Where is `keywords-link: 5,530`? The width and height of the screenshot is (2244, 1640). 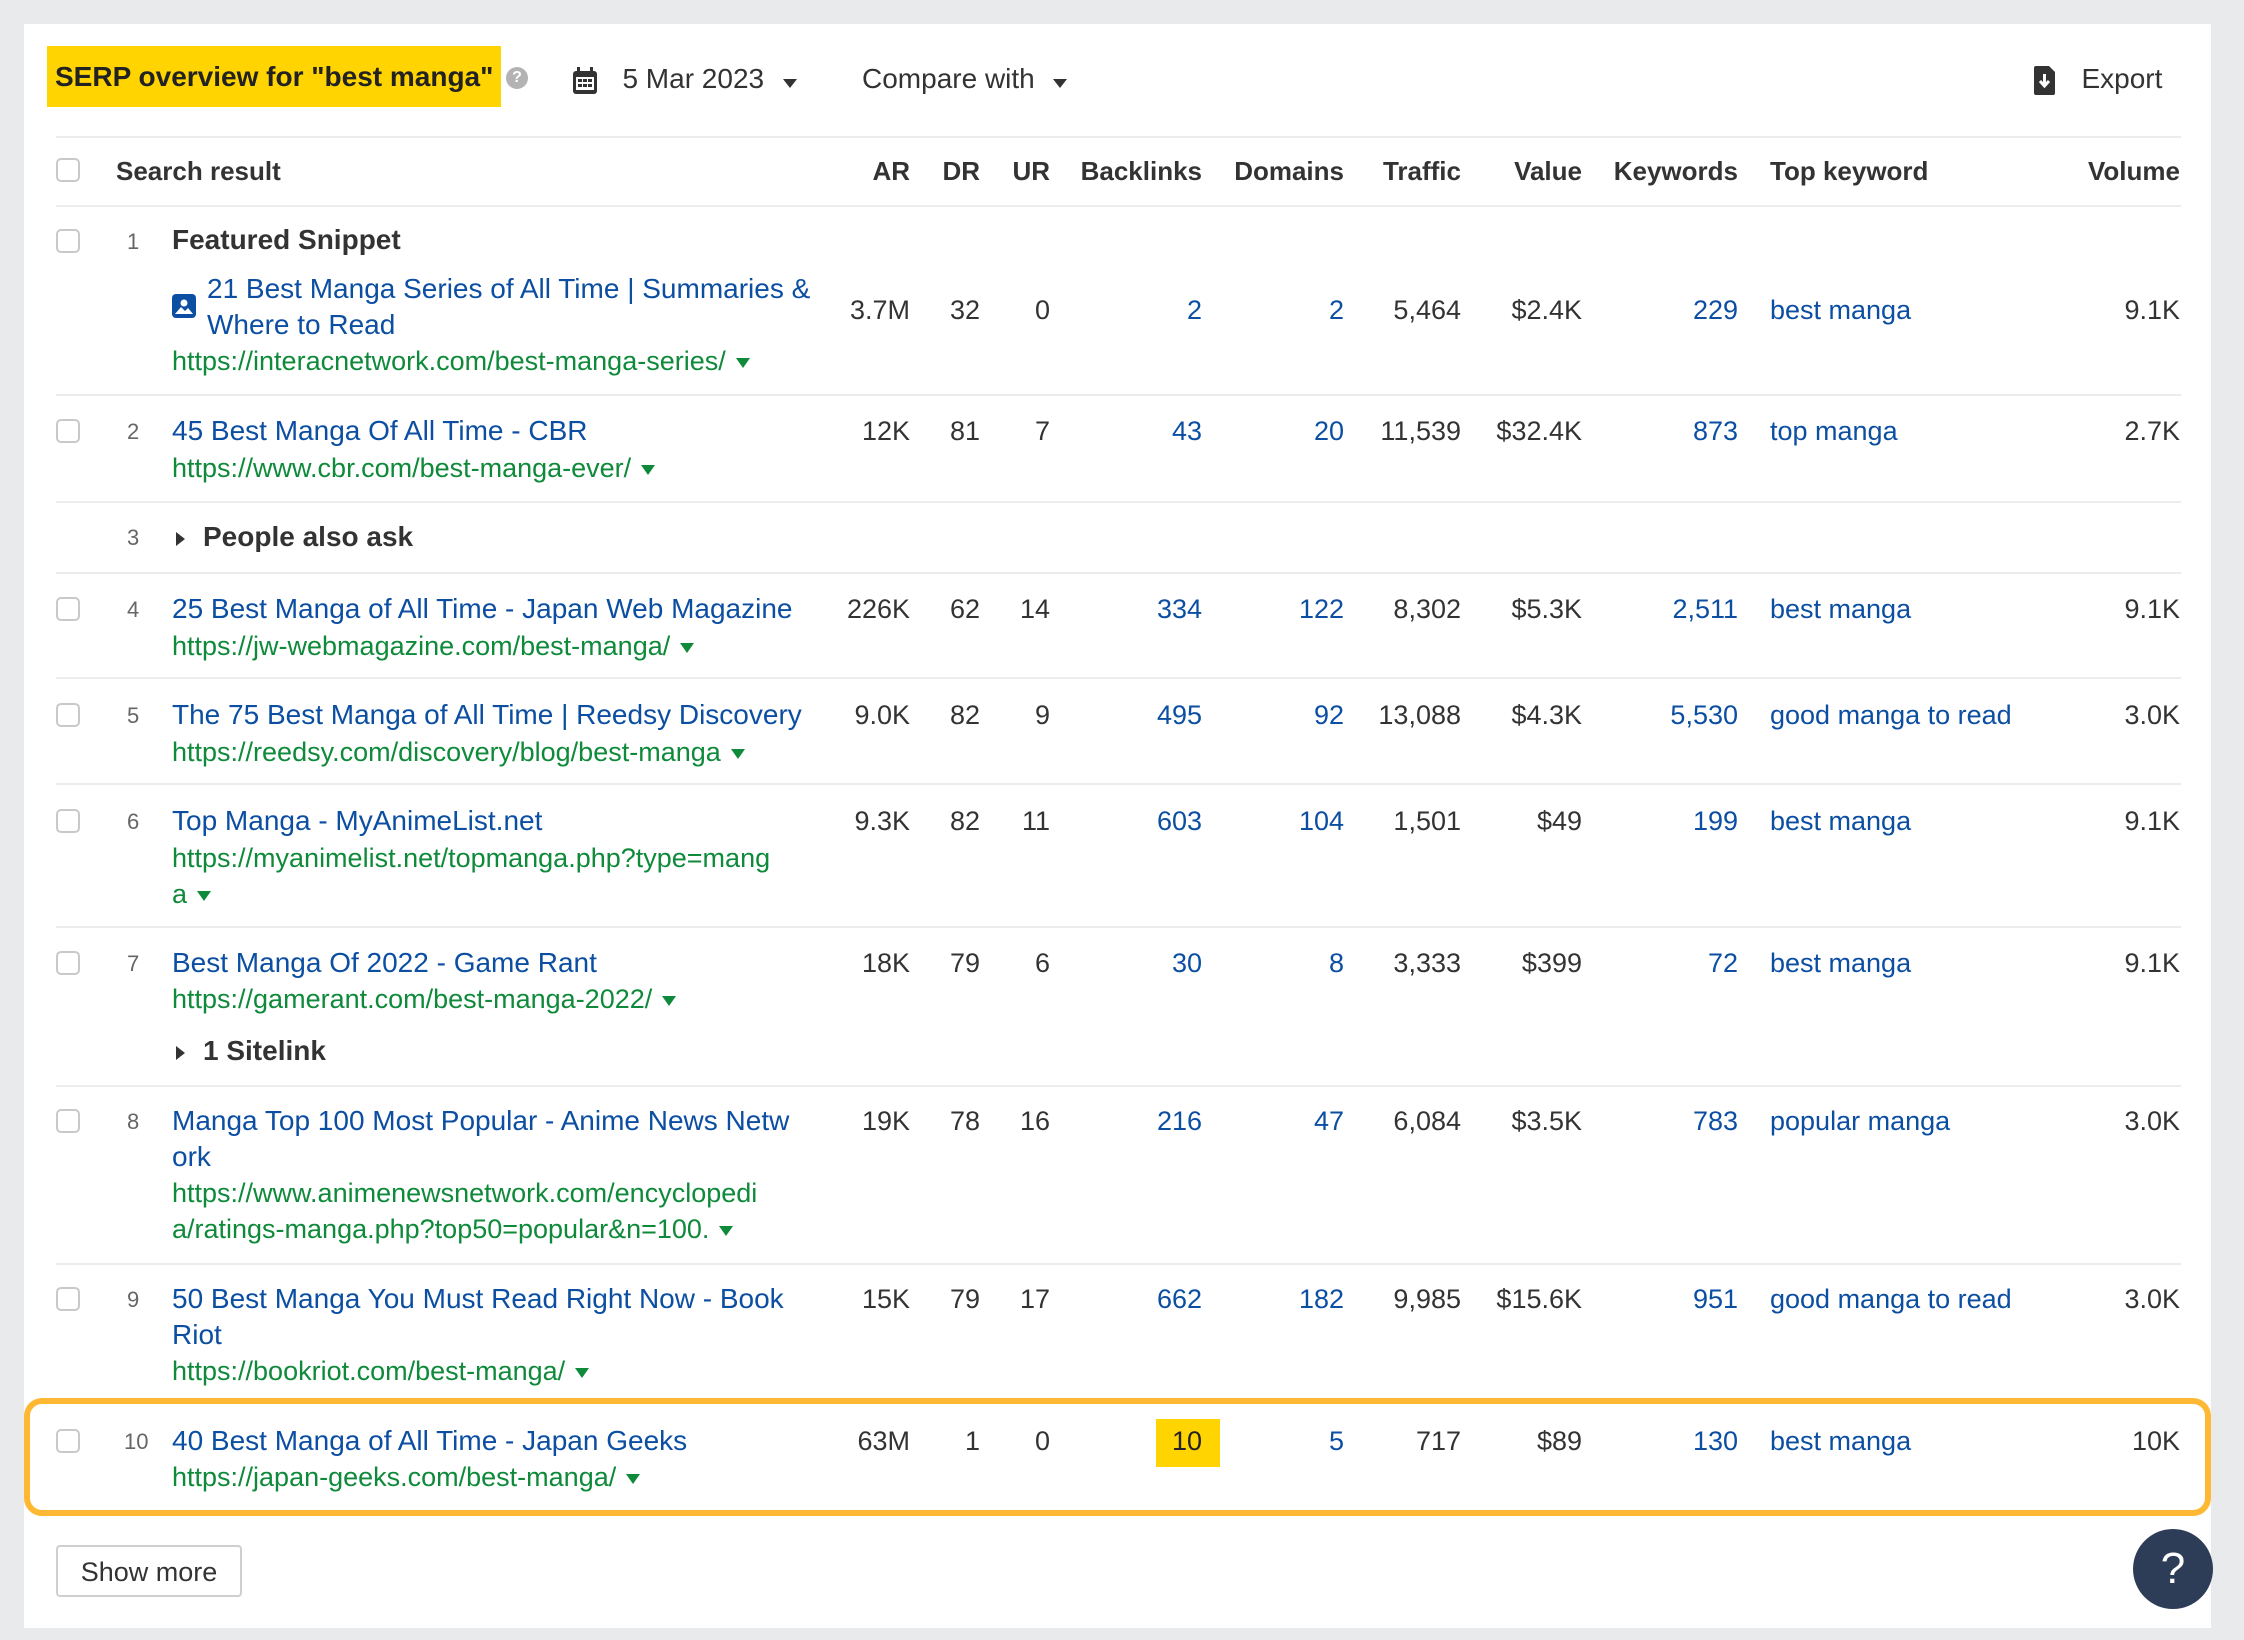 keywords-link: 5,530 is located at coordinates (1704, 715).